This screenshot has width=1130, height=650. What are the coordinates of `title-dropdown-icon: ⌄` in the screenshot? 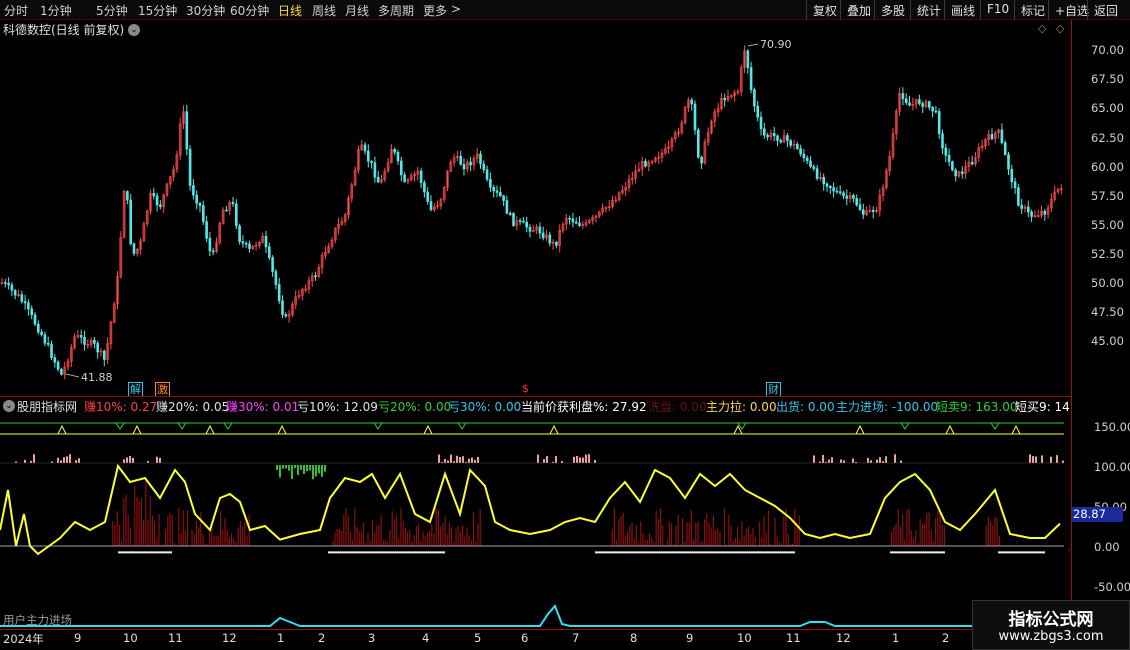 It's located at (134, 30).